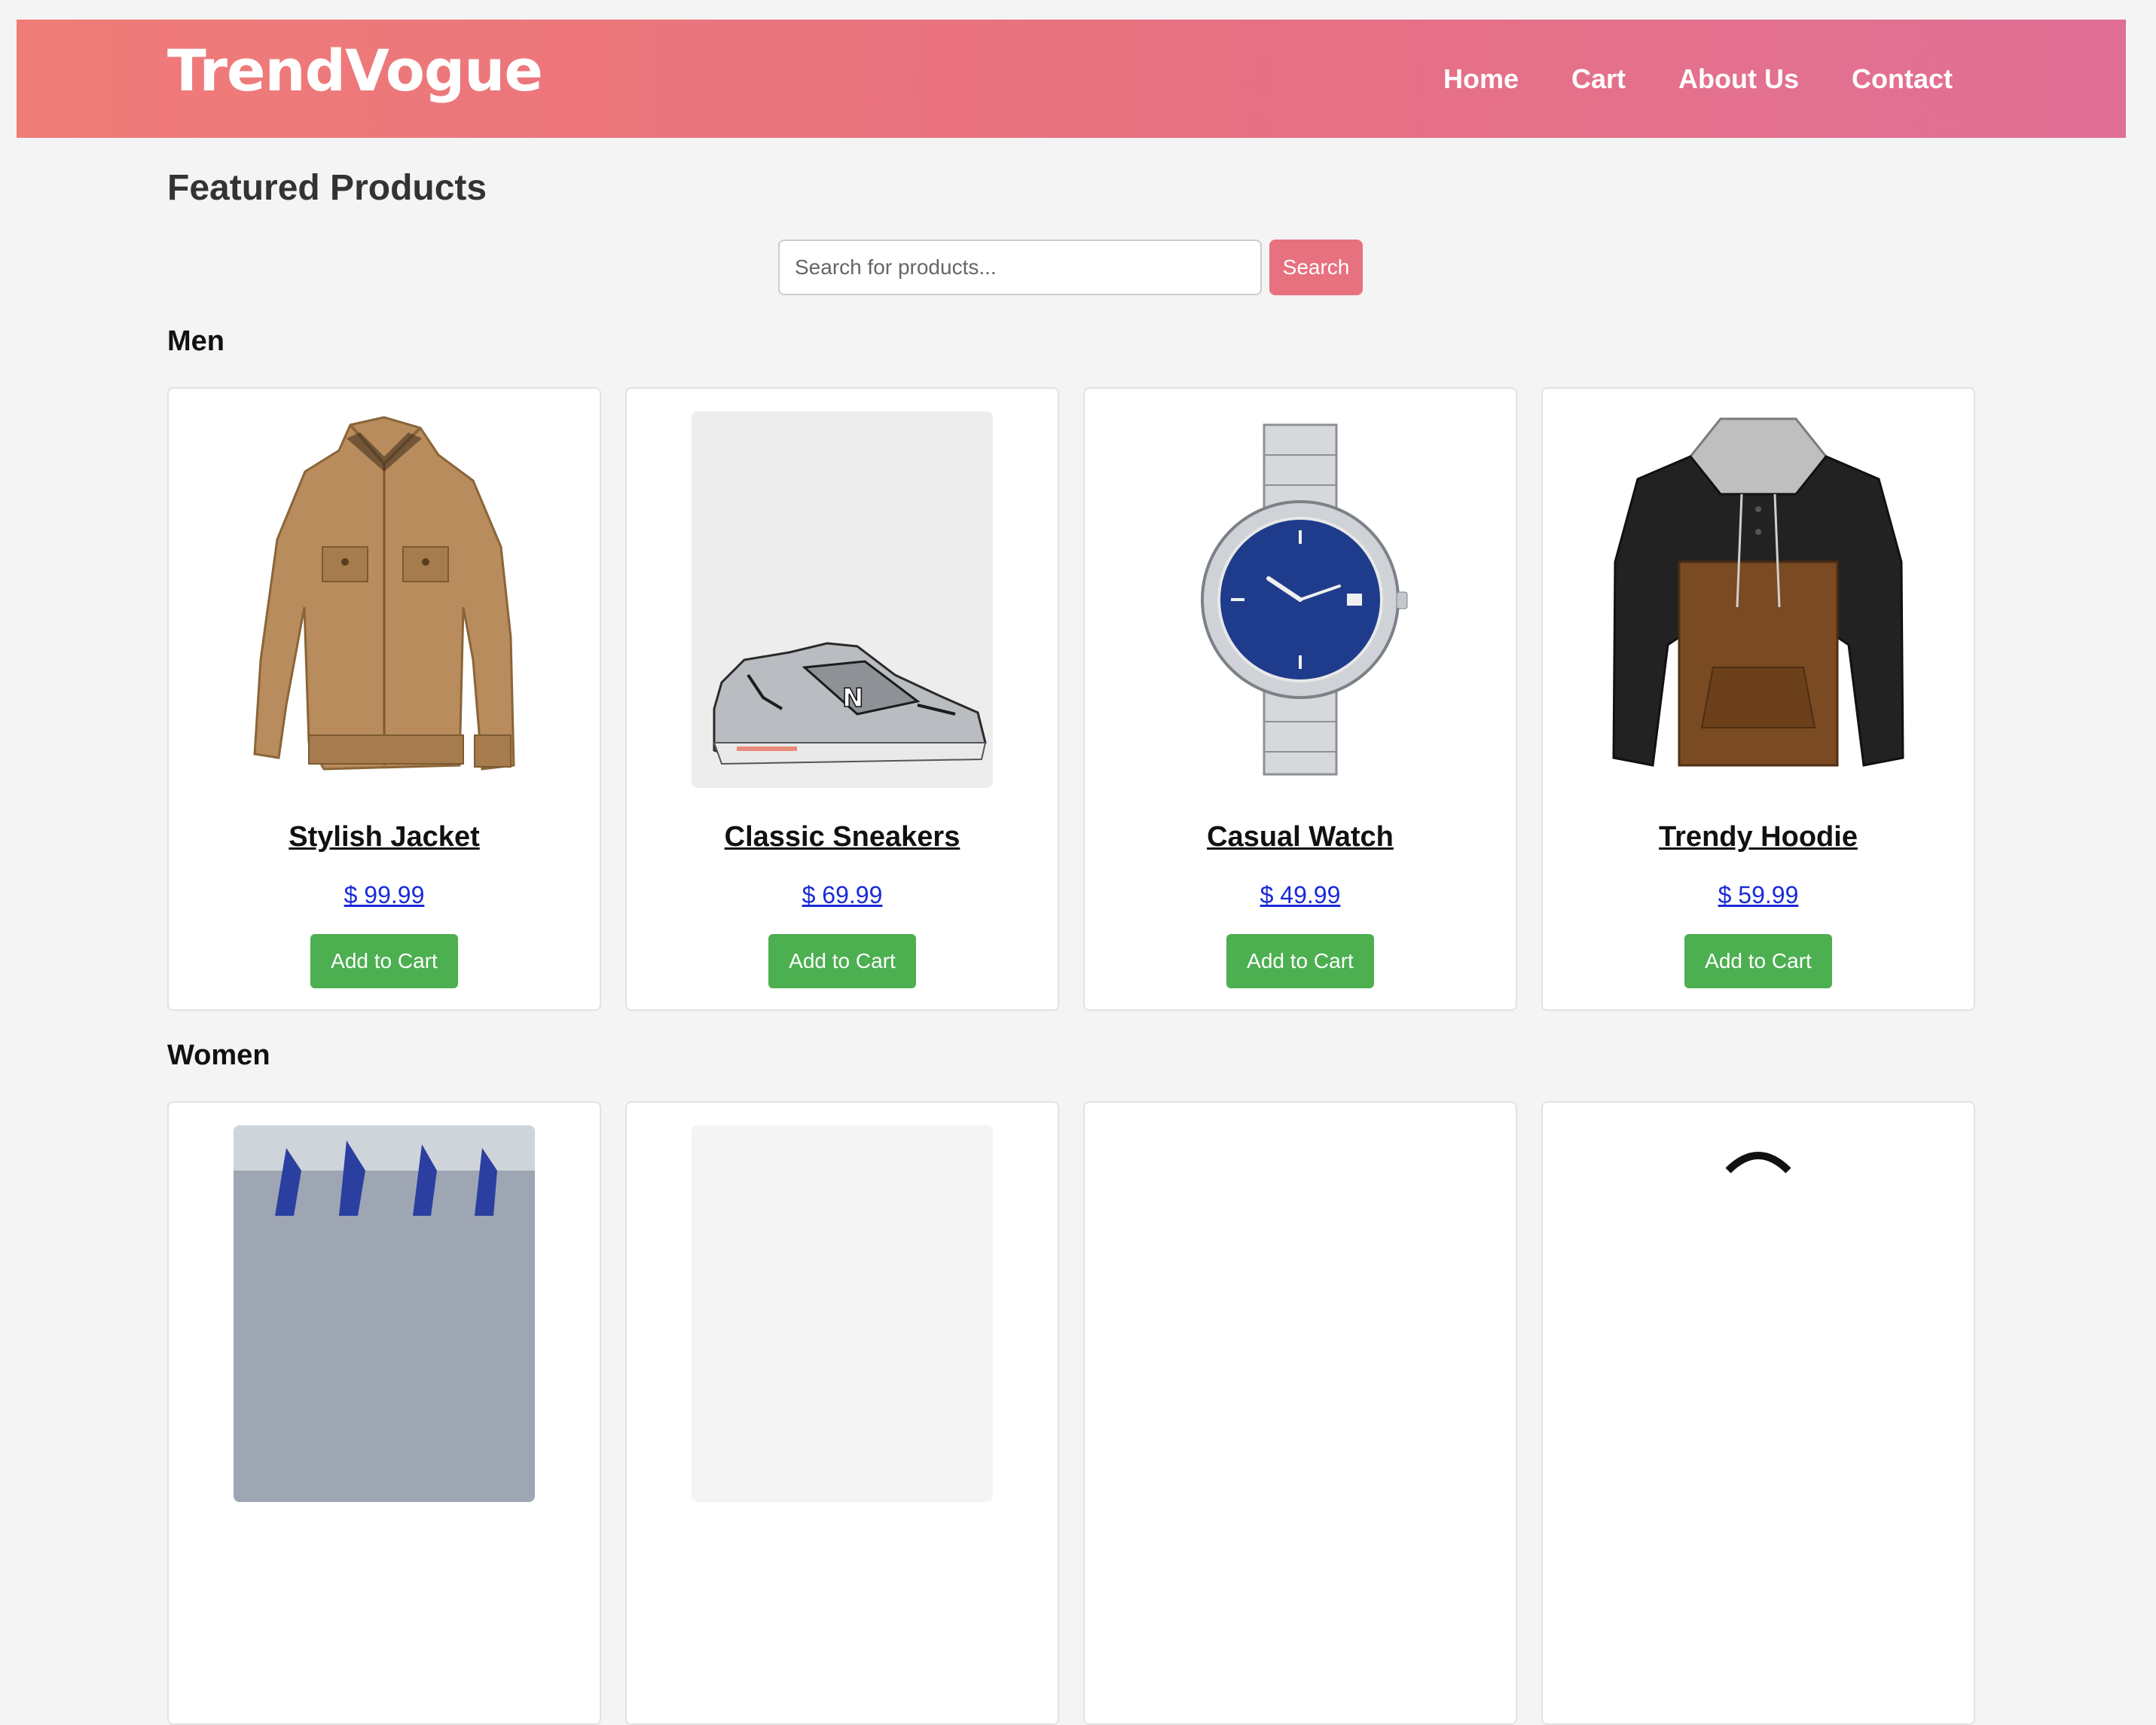 This screenshot has height=1725, width=2156. I want to click on product-name: Trendy Hoodie, so click(1758, 837).